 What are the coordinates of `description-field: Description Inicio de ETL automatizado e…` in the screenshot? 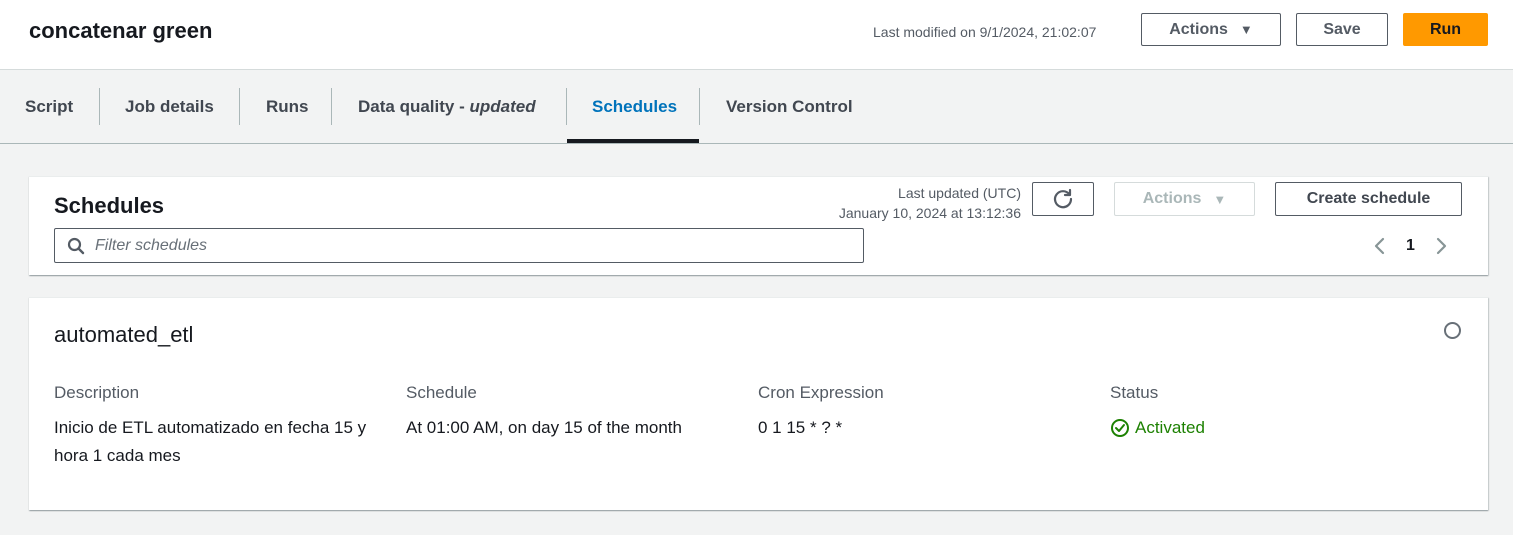 It's located at (224, 426).